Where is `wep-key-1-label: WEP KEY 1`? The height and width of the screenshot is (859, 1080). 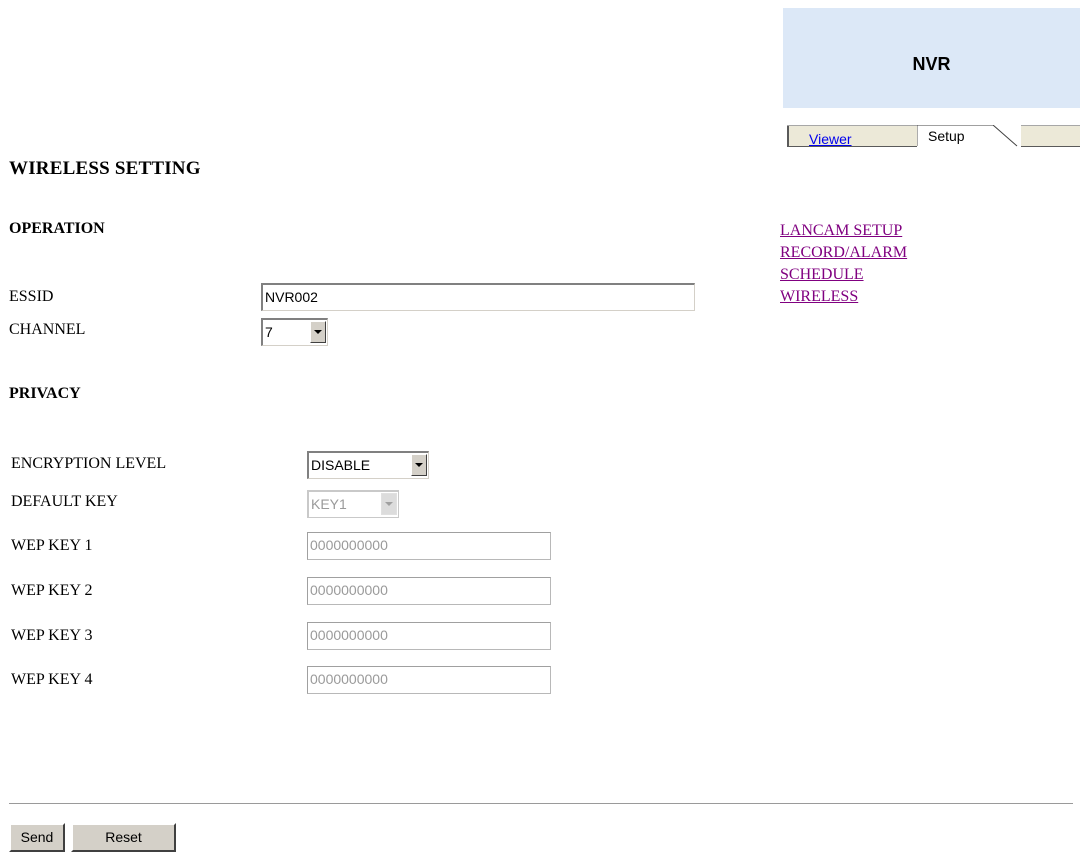
wep-key-1-label: WEP KEY 1 is located at coordinates (52, 545).